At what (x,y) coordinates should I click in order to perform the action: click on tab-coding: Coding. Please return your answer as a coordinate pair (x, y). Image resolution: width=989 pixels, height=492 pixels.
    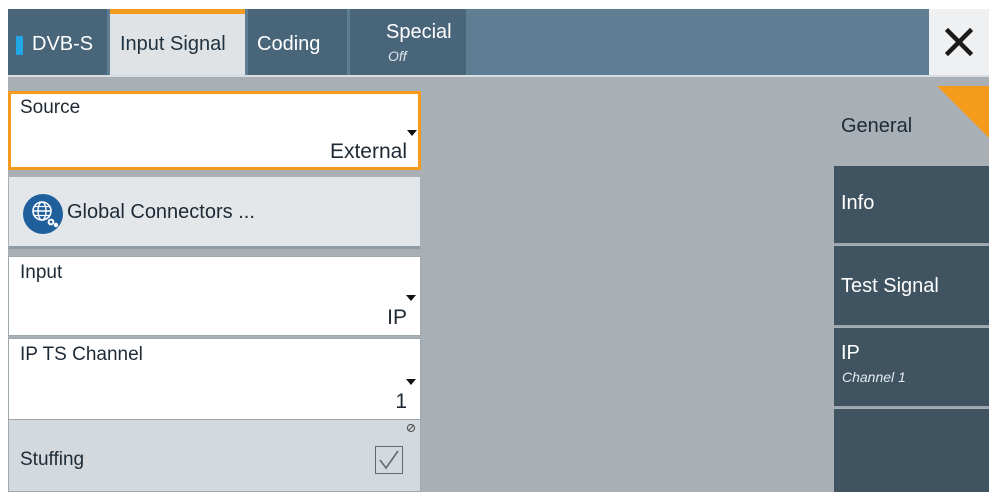
    Looking at the image, I should click on (297, 42).